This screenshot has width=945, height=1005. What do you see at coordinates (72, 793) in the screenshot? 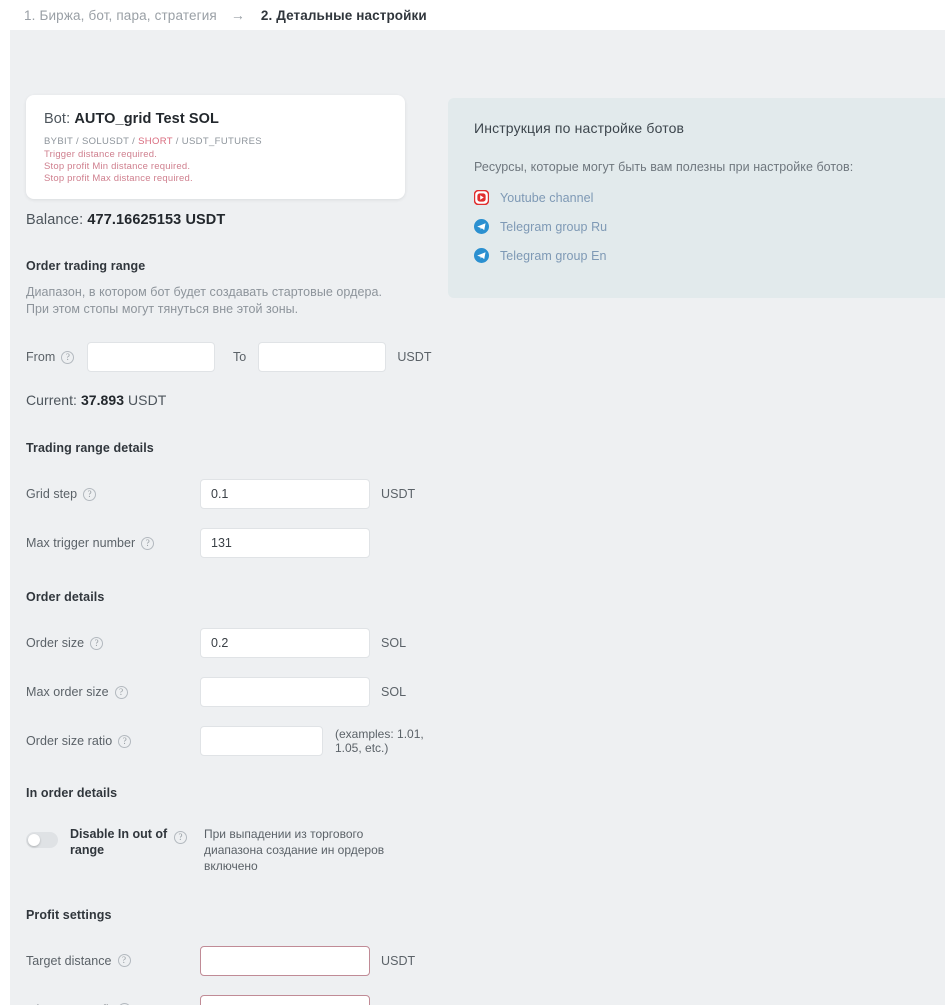
I see `section-title-in-order-details: In order details` at bounding box center [72, 793].